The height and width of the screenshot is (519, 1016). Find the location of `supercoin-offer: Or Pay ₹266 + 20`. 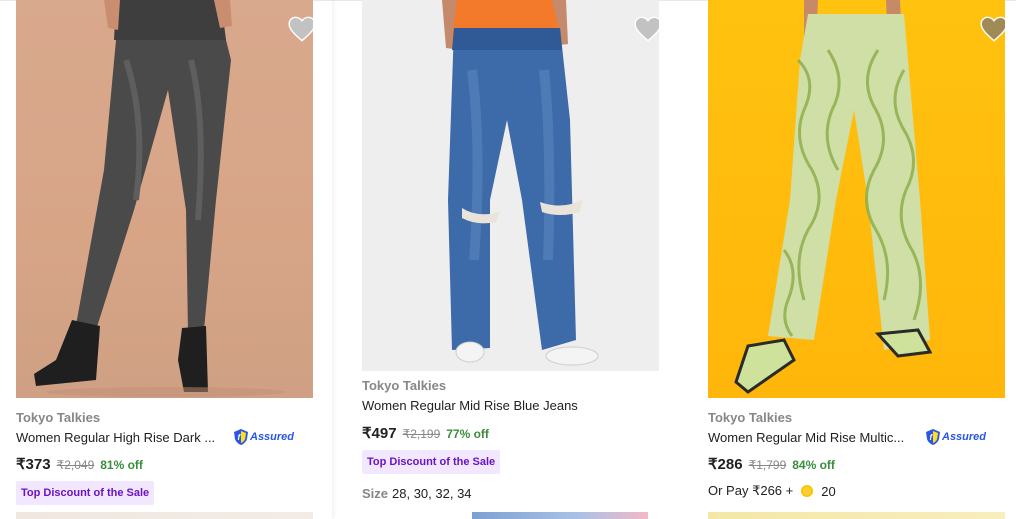

supercoin-offer: Or Pay ₹266 + 20 is located at coordinates (772, 491).